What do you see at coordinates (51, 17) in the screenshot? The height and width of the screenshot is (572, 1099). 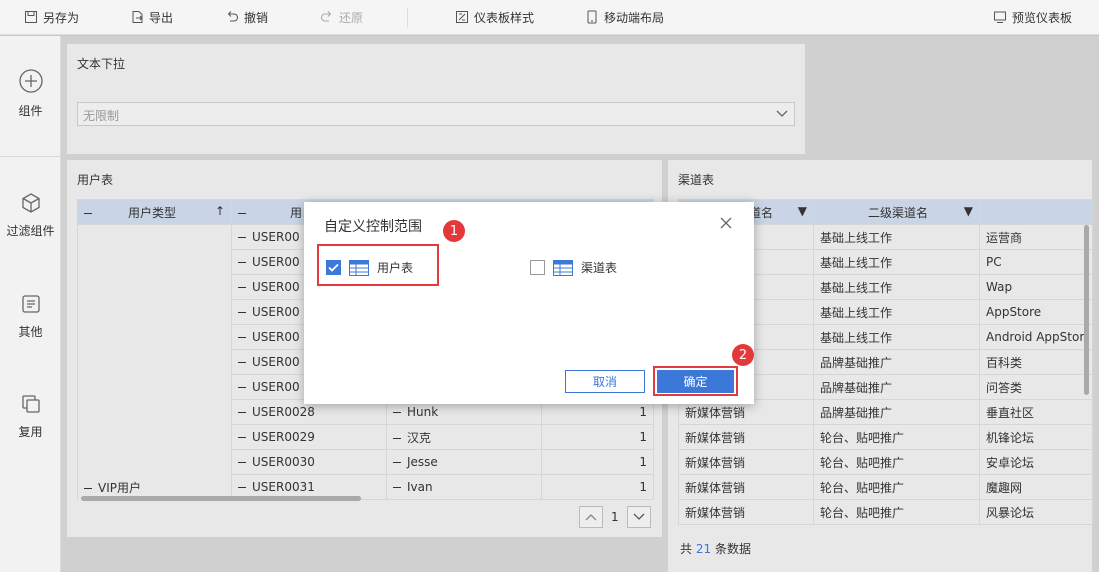 I see `save-as-button: 另存为` at bounding box center [51, 17].